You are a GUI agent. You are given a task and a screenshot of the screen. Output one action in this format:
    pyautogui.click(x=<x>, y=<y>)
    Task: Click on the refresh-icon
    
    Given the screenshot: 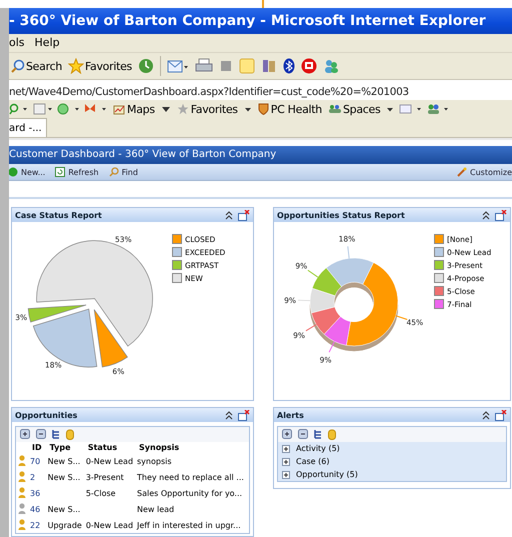 What is the action you would take?
    pyautogui.click(x=60, y=172)
    